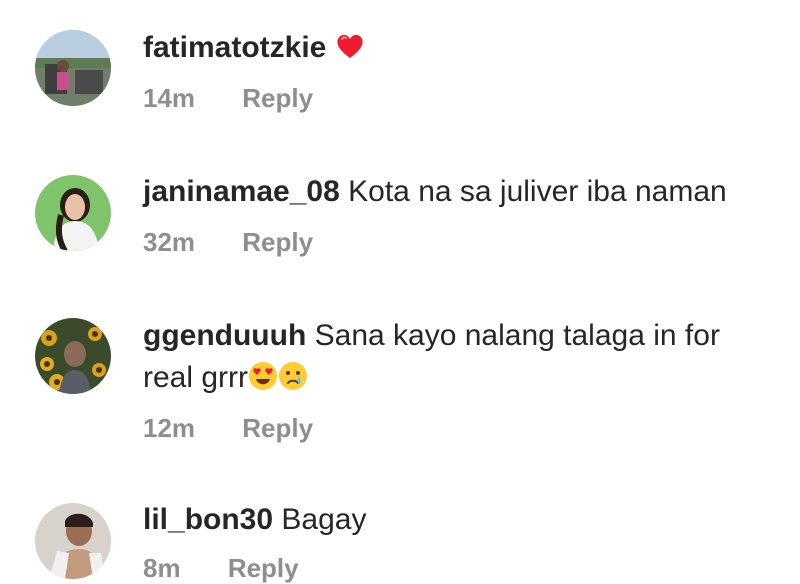 The width and height of the screenshot is (800, 584). I want to click on comment-time: 12m, so click(169, 428).